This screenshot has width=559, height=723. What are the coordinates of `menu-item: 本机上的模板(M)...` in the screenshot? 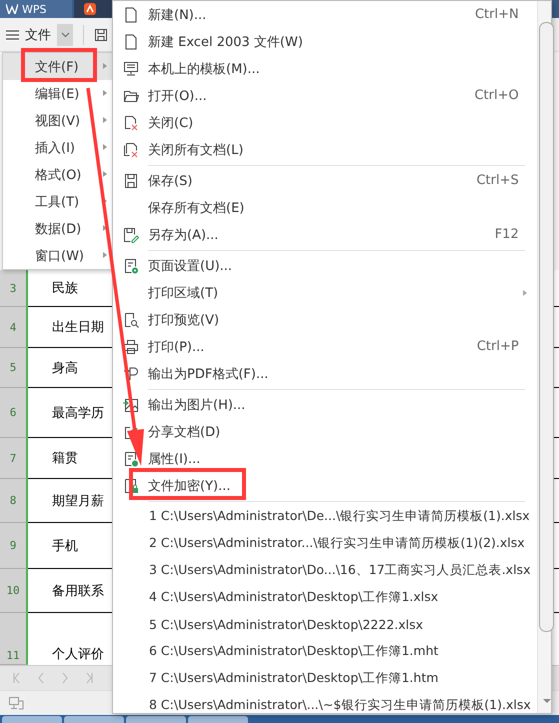 It's located at (325, 68).